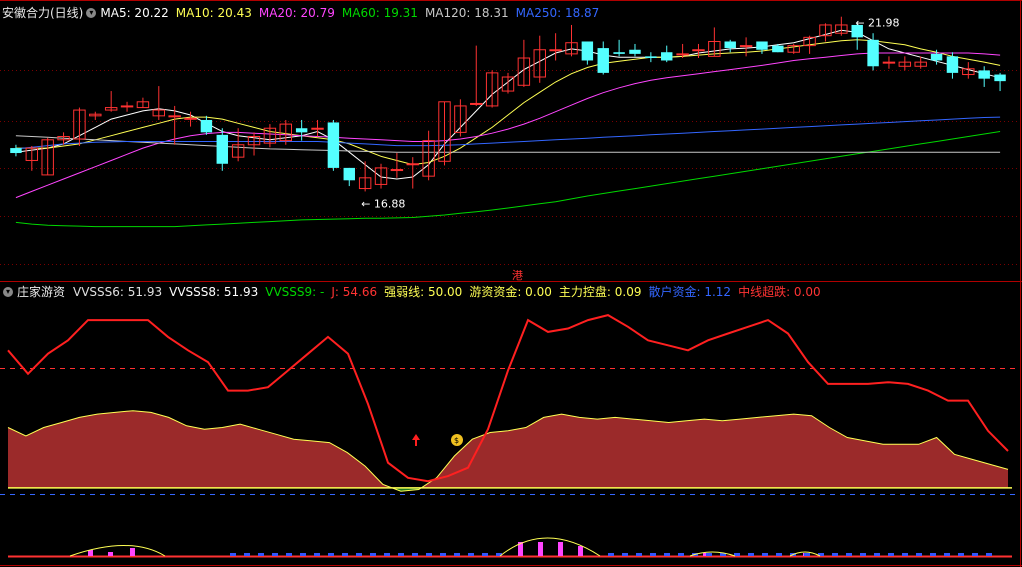 The height and width of the screenshot is (567, 1022). I want to click on legend-item: VVSSS8: 51.93, so click(214, 292).